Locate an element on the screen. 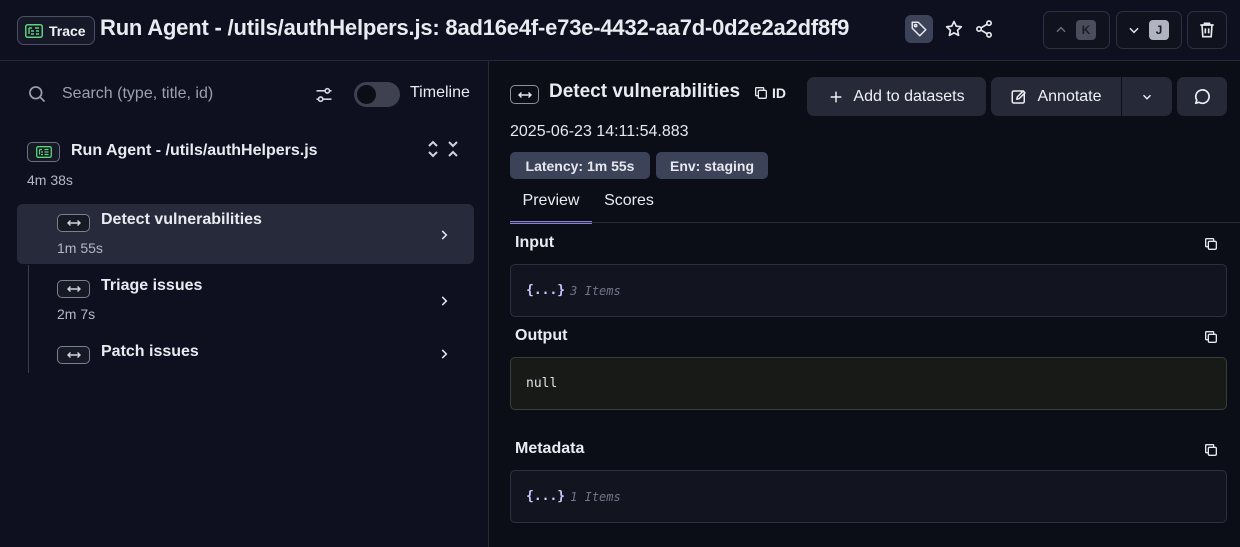  chevrons-up-down-icon is located at coordinates (433, 149).